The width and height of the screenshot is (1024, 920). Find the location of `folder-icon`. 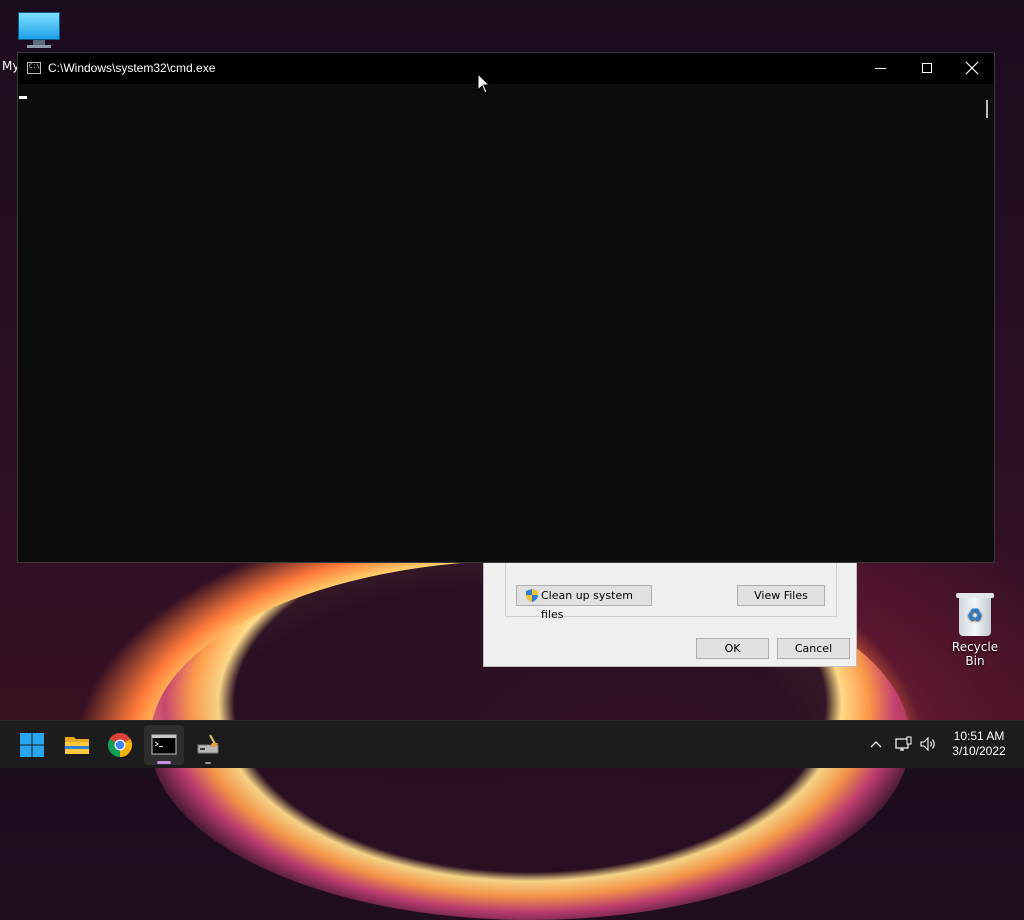

folder-icon is located at coordinates (77, 745).